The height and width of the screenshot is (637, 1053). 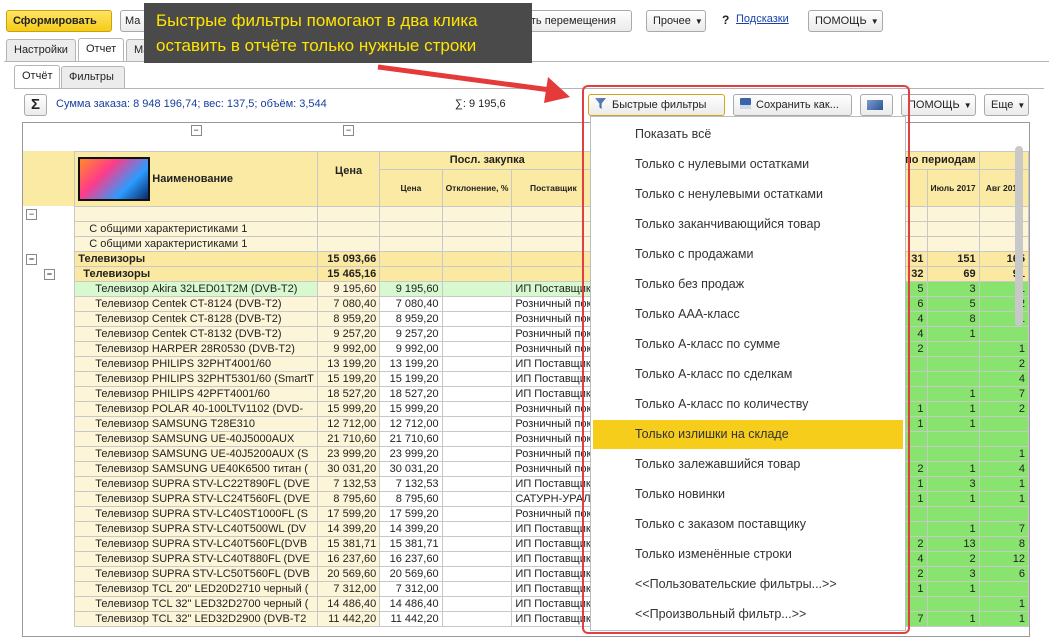 What do you see at coordinates (411, 393) in the screenshot?
I see `last-purchase-price: 18 527,20` at bounding box center [411, 393].